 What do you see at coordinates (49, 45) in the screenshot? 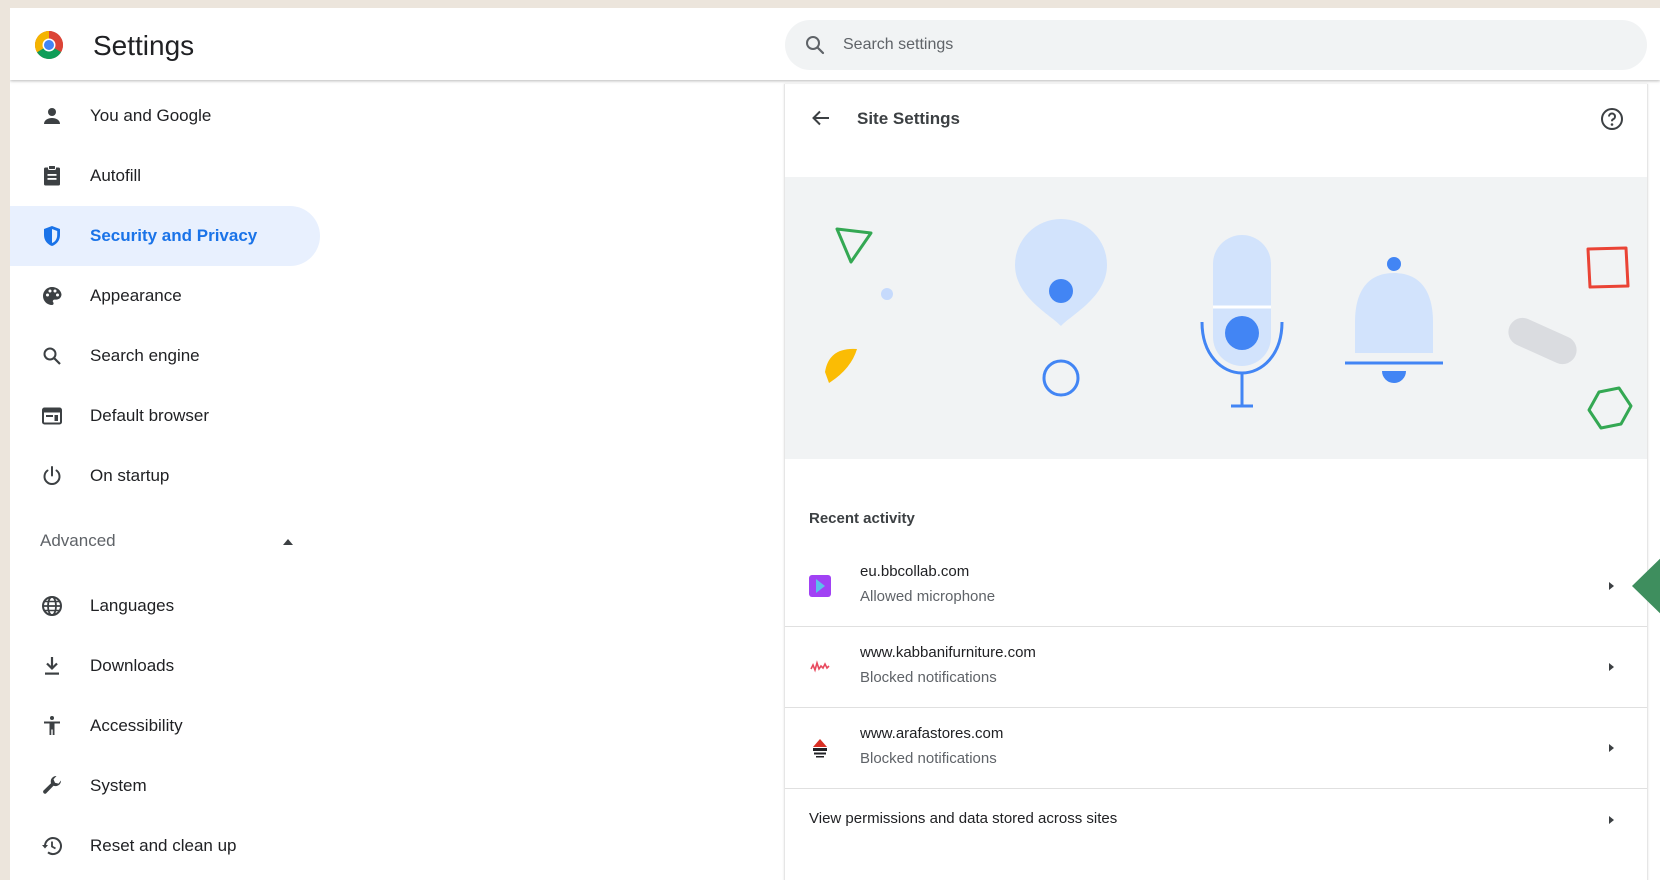
I see `chrome-logo-icon` at bounding box center [49, 45].